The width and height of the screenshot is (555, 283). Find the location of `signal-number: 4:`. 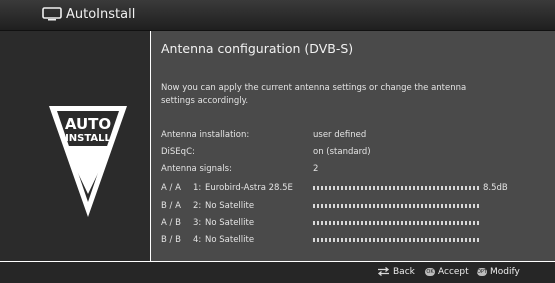

signal-number: 4: is located at coordinates (197, 240).